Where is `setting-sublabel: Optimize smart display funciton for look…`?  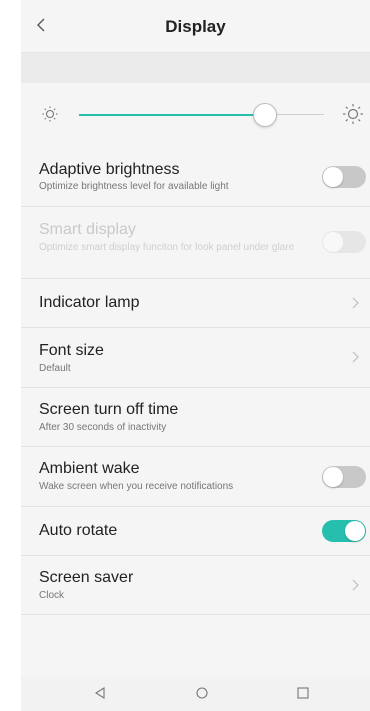
setting-sublabel: Optimize smart display funciton for look… is located at coordinates (167, 247).